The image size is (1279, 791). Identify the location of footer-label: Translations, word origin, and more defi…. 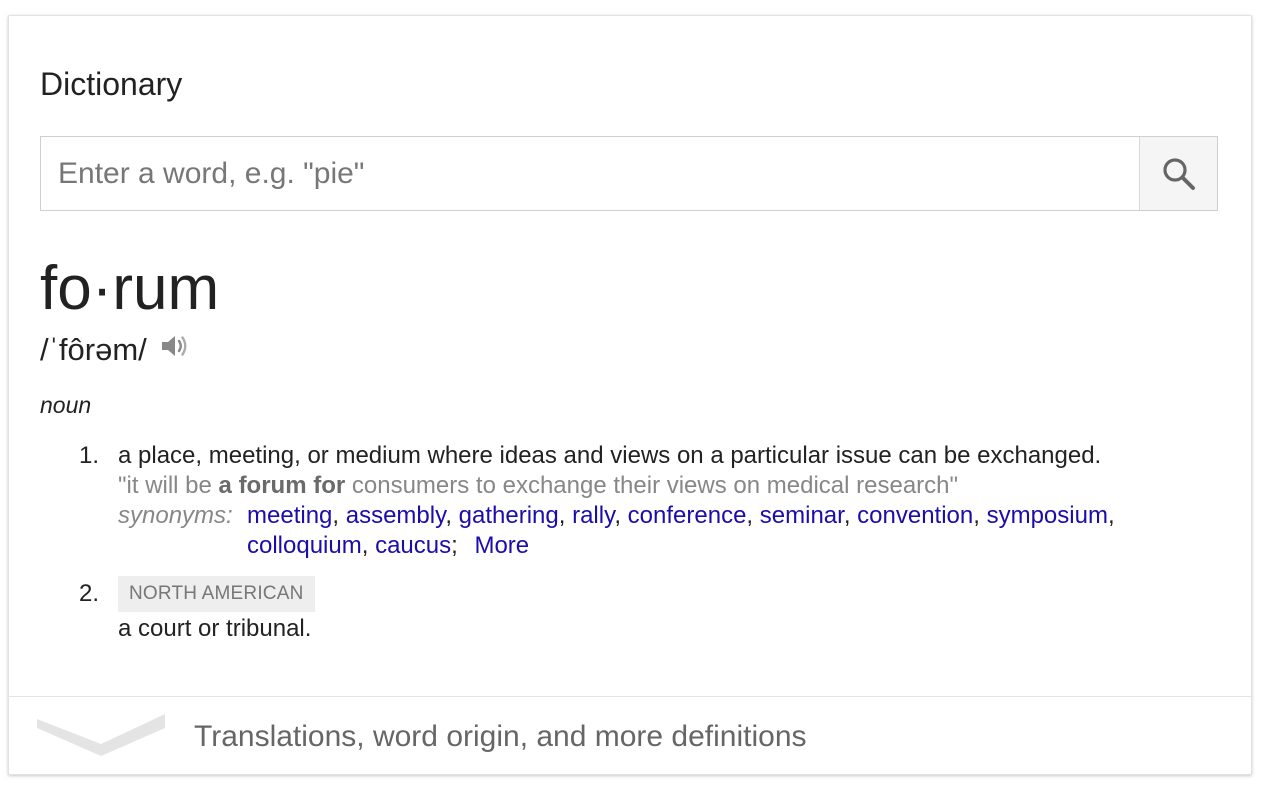
(500, 736).